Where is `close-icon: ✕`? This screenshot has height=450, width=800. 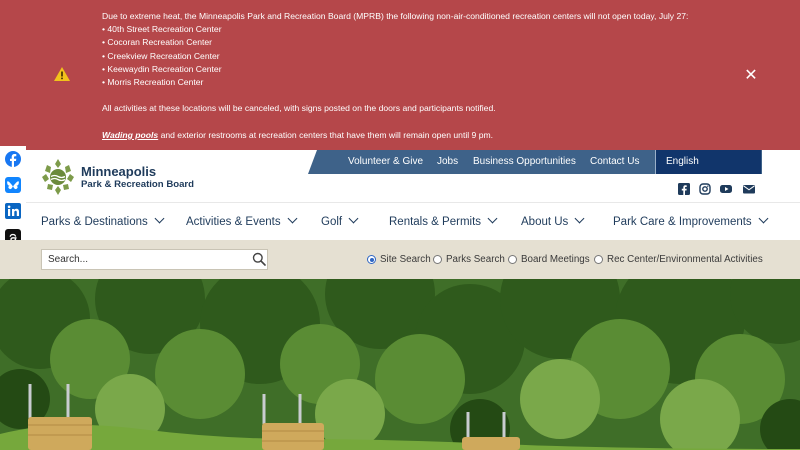
close-icon: ✕ is located at coordinates (751, 76).